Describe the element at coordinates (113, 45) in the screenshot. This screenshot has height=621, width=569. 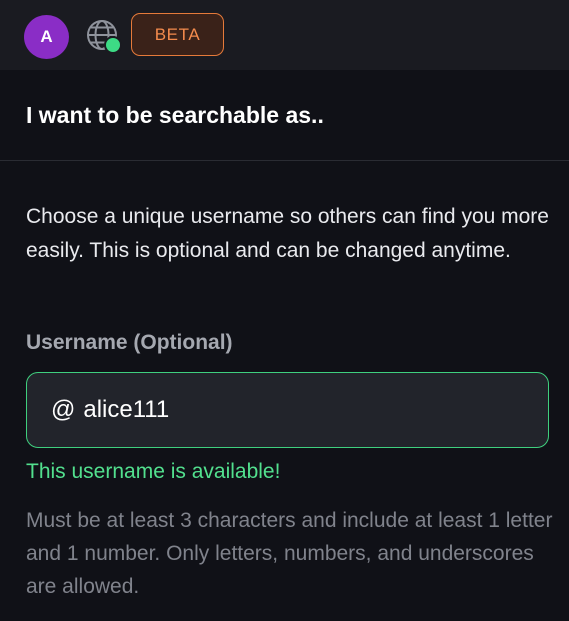
I see `online-status-dot` at that location.